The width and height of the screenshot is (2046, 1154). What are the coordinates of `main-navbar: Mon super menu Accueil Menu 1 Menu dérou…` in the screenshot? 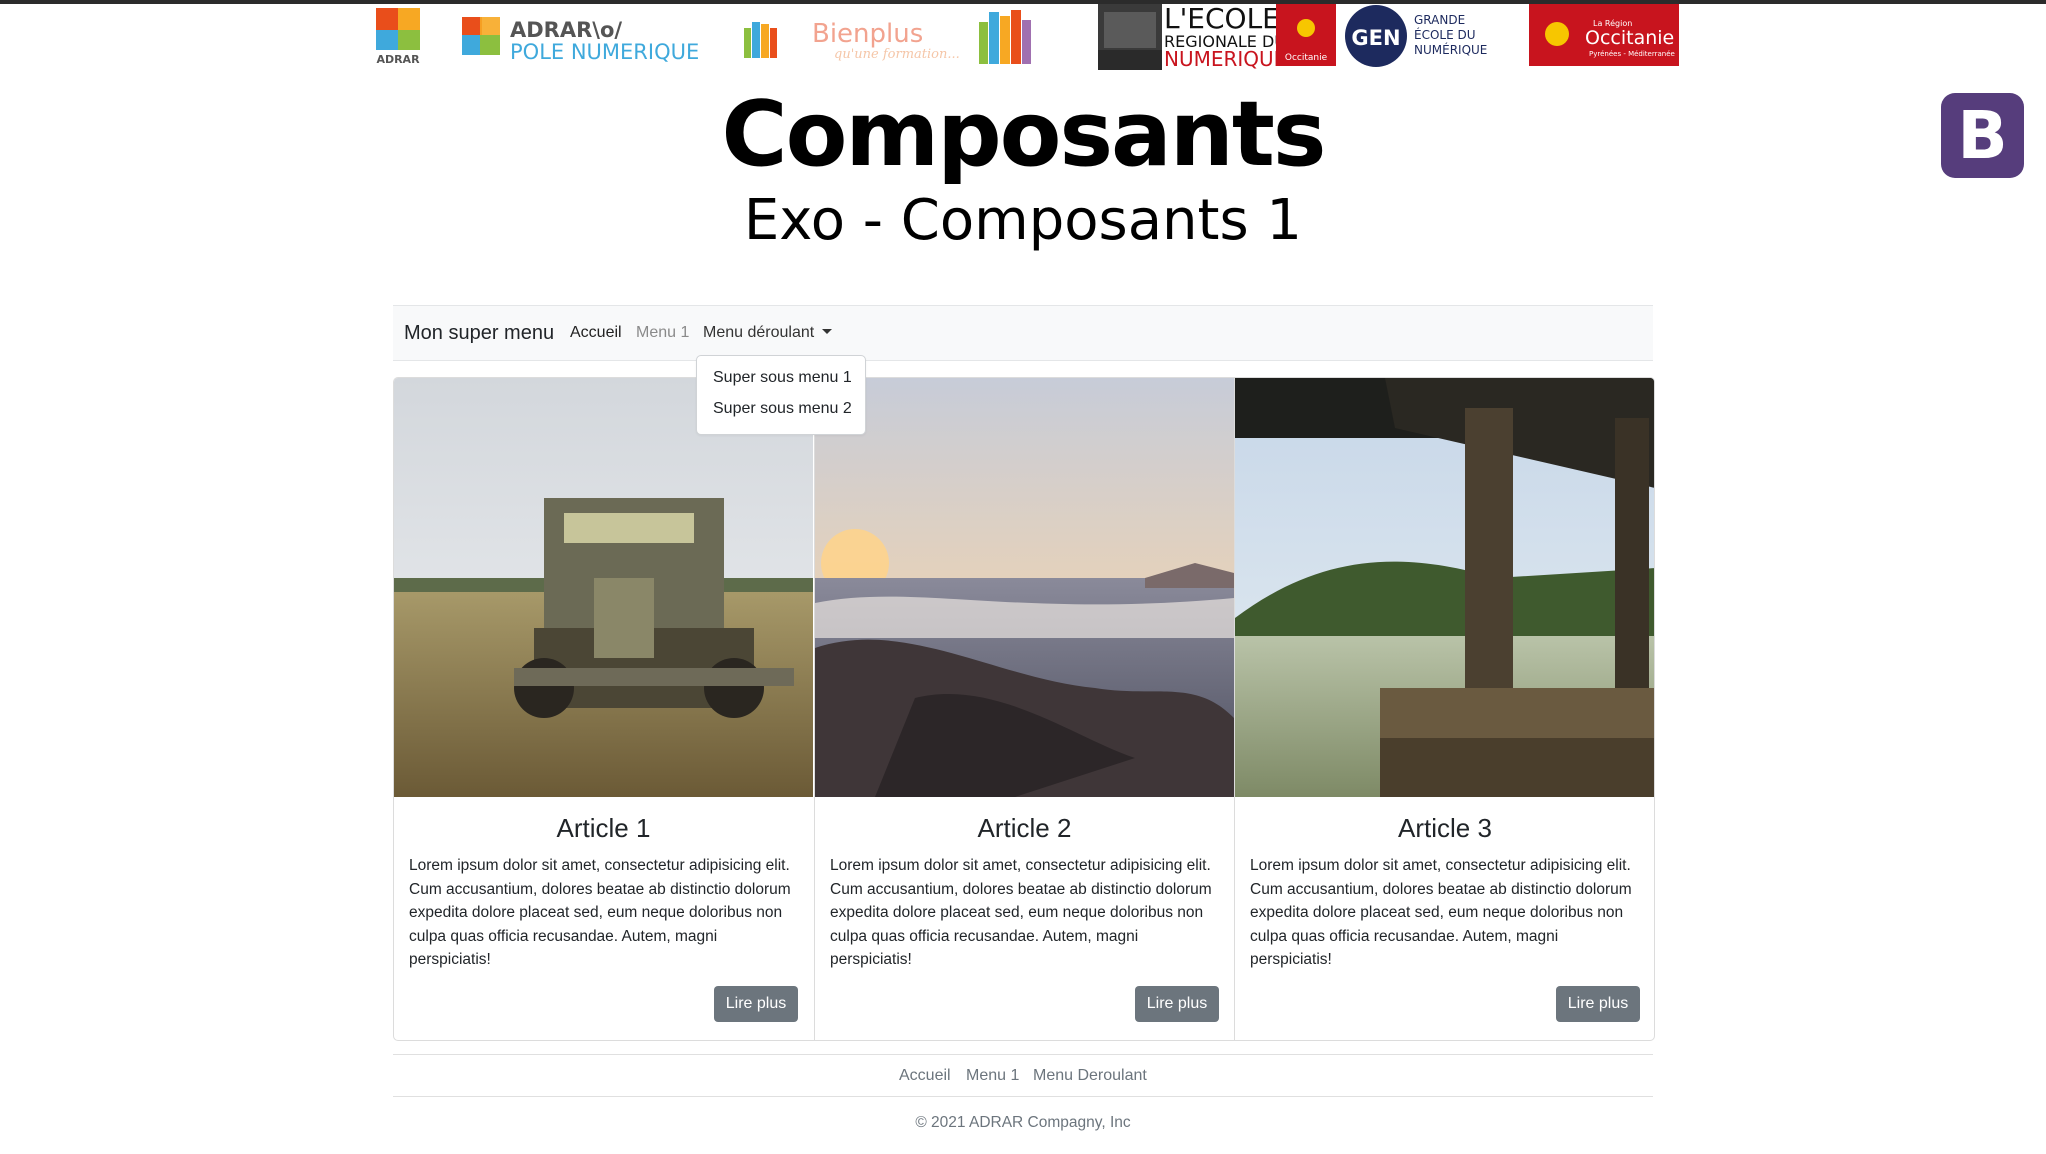 It's located at (1023, 333).